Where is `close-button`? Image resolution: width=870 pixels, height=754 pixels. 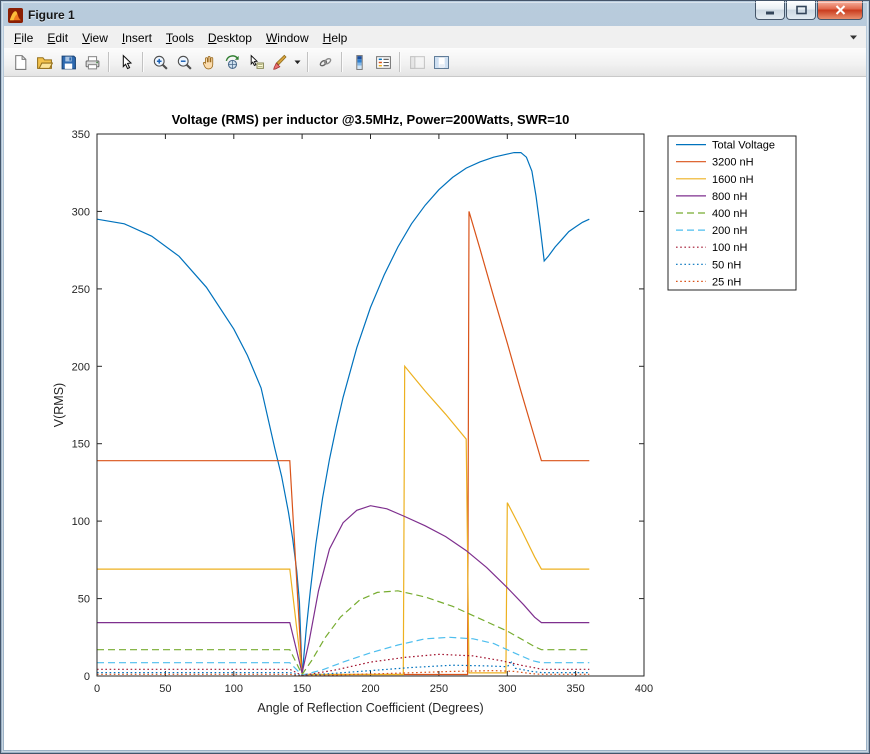
close-button is located at coordinates (840, 10).